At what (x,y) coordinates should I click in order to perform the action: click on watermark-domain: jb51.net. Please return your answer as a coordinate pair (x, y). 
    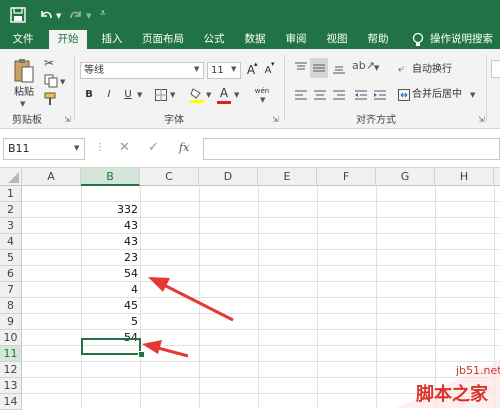
    Looking at the image, I should click on (478, 370).